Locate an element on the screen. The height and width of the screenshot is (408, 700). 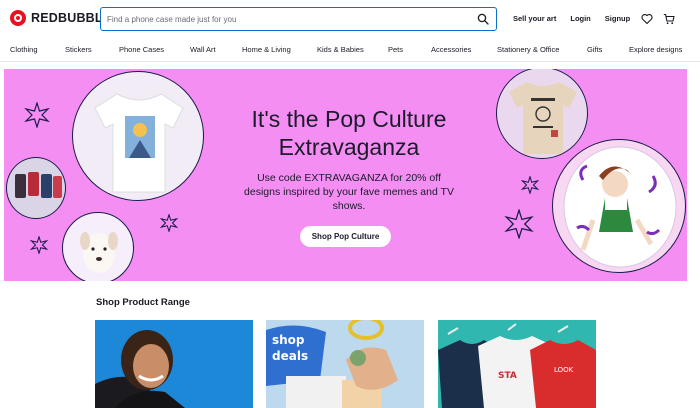
svg-text: deals is located at coordinates (290, 356).